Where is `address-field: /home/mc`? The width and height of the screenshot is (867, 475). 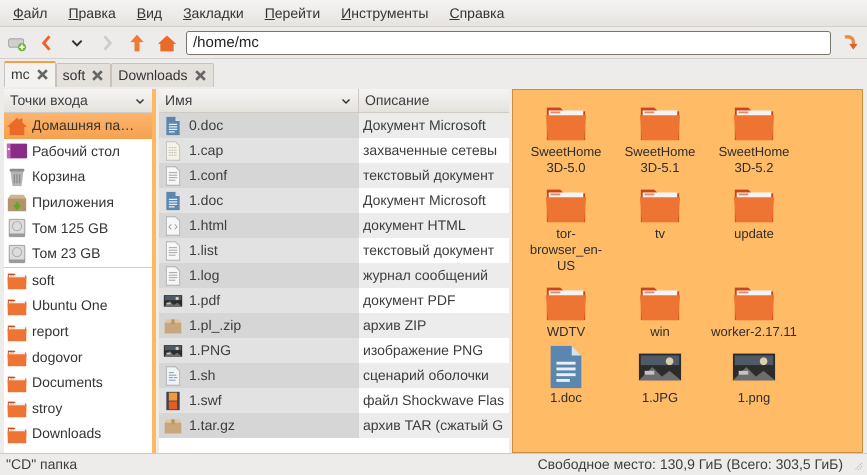 address-field: /home/mc is located at coordinates (508, 42).